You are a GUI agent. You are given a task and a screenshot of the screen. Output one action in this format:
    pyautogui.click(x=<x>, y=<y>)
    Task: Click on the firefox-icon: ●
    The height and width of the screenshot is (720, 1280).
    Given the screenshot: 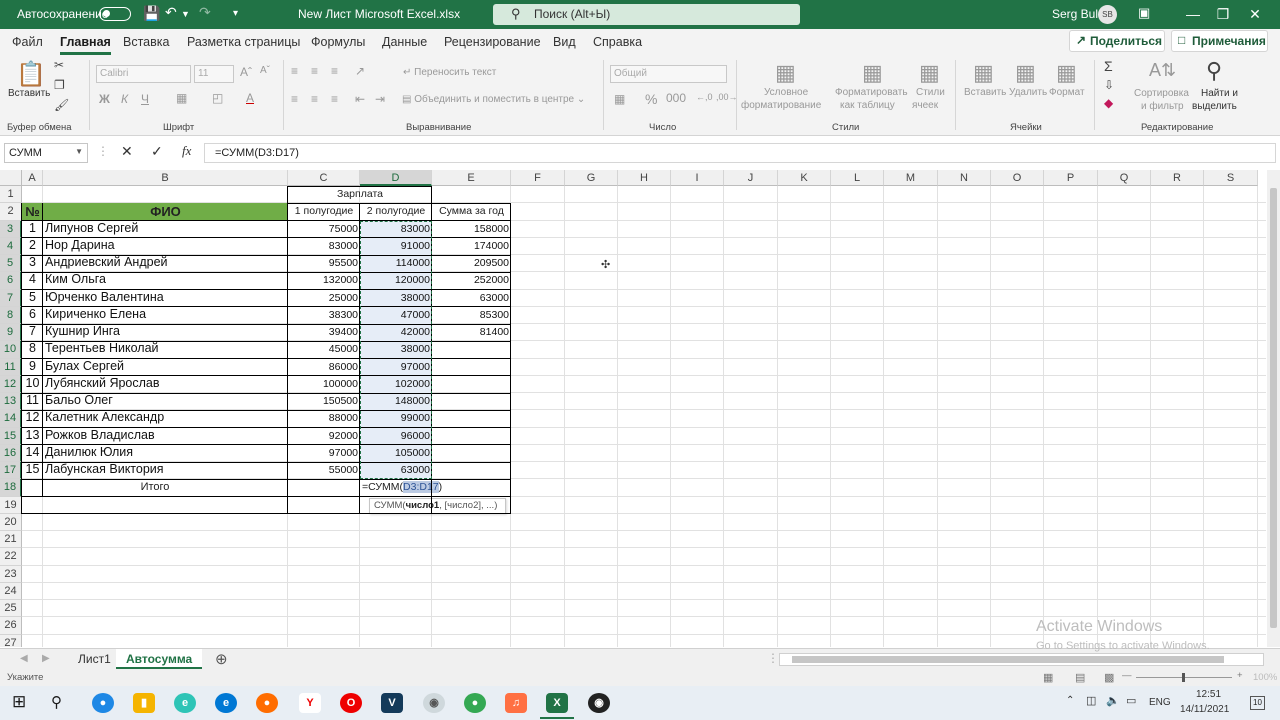 What is the action you would take?
    pyautogui.click(x=267, y=703)
    